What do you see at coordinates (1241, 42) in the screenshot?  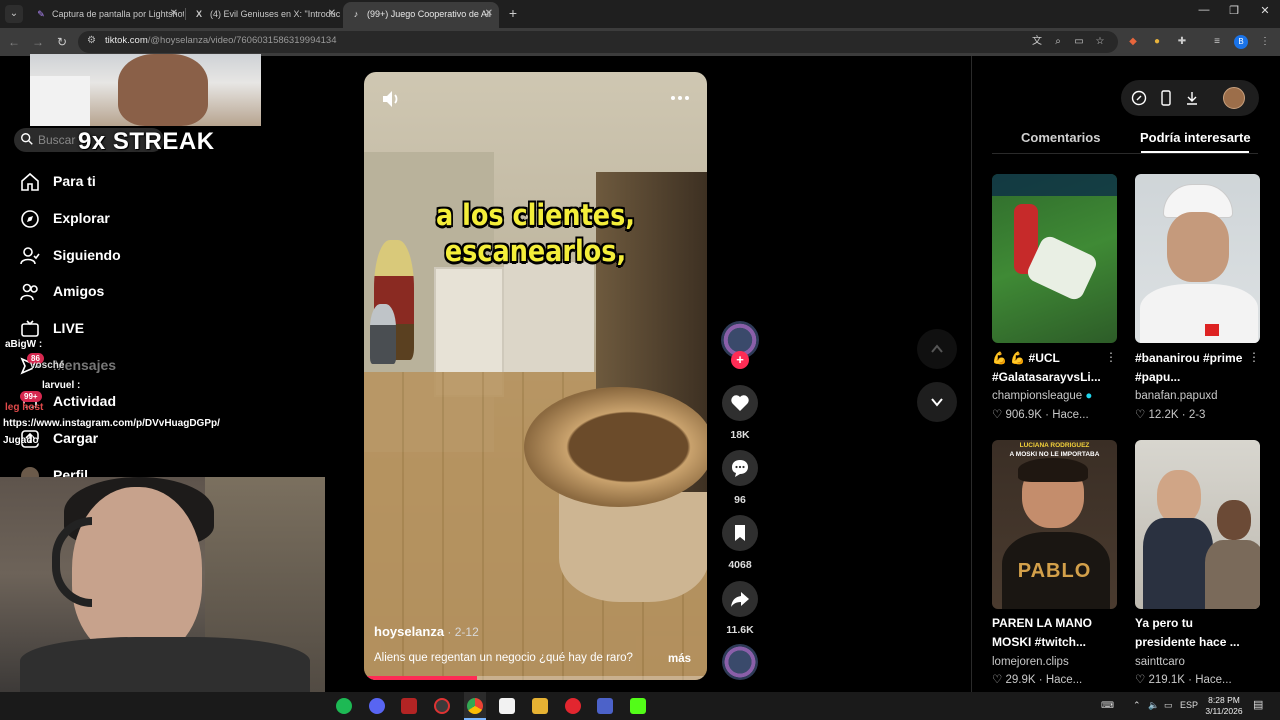 I see `profile-avatar: B` at bounding box center [1241, 42].